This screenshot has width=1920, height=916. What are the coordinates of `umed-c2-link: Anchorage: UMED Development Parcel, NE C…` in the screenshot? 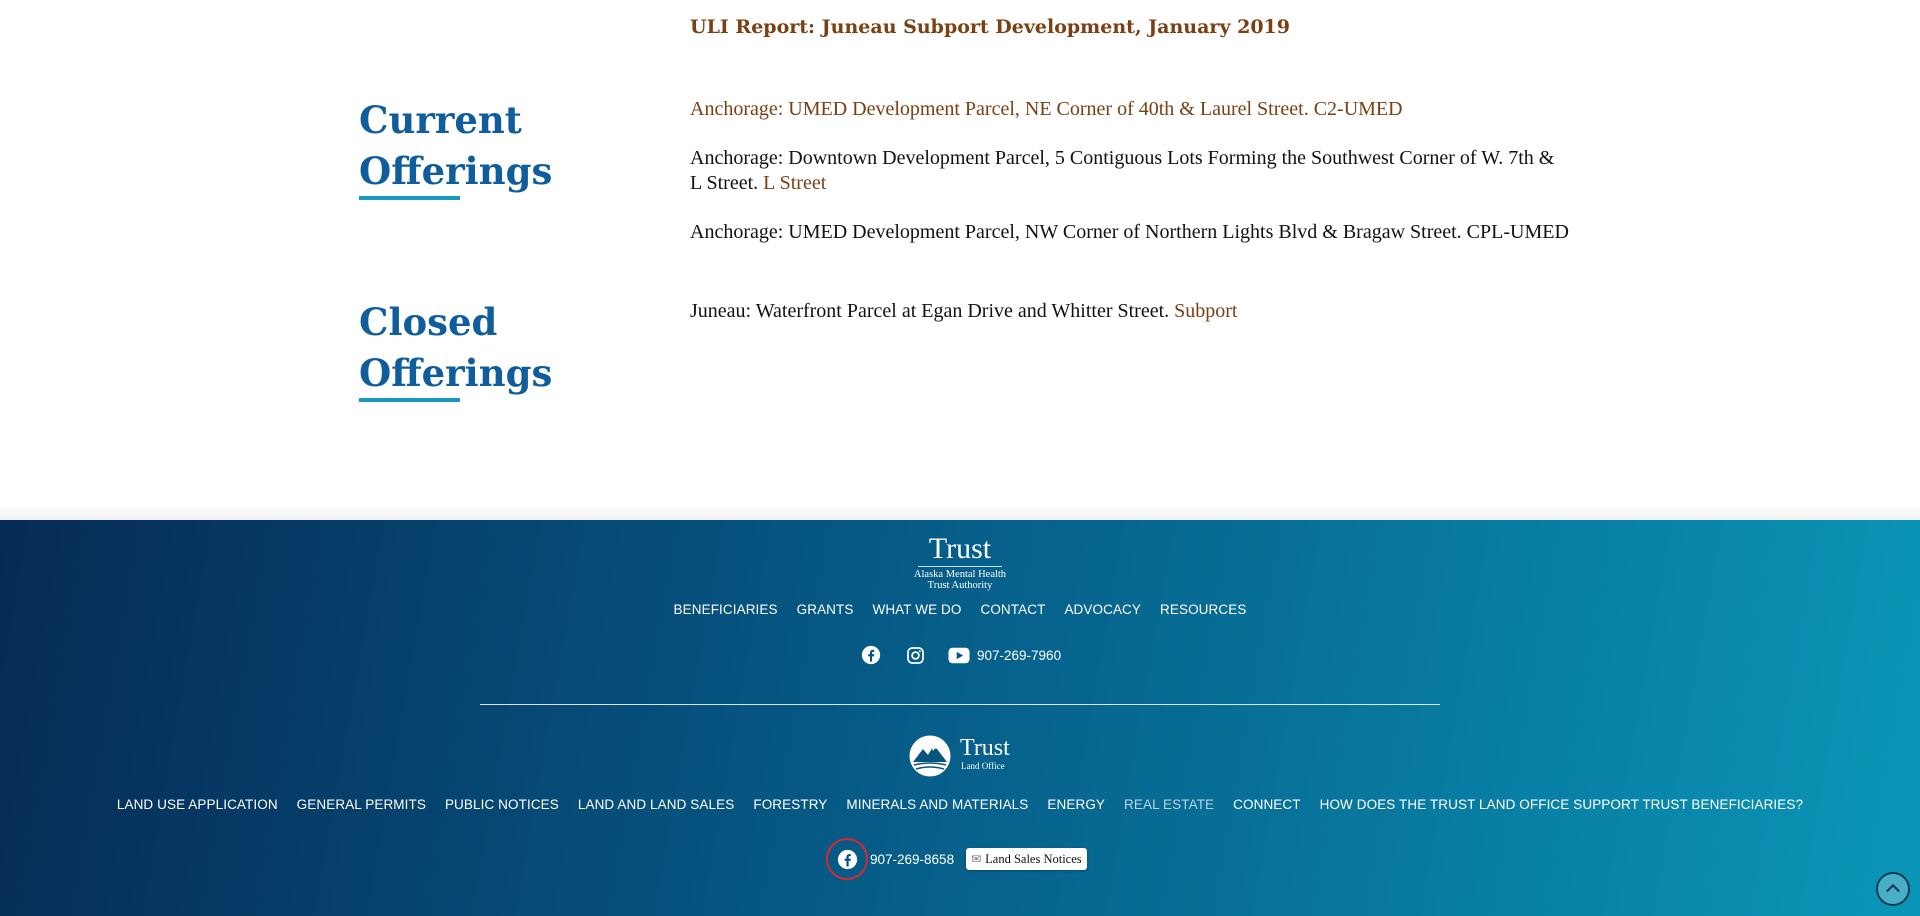 It's located at (1046, 109).